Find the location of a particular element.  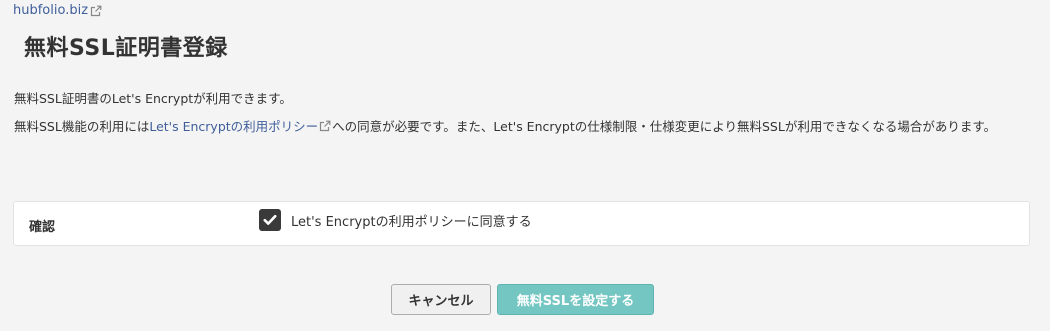

agree-policy-checkbox is located at coordinates (270, 220).